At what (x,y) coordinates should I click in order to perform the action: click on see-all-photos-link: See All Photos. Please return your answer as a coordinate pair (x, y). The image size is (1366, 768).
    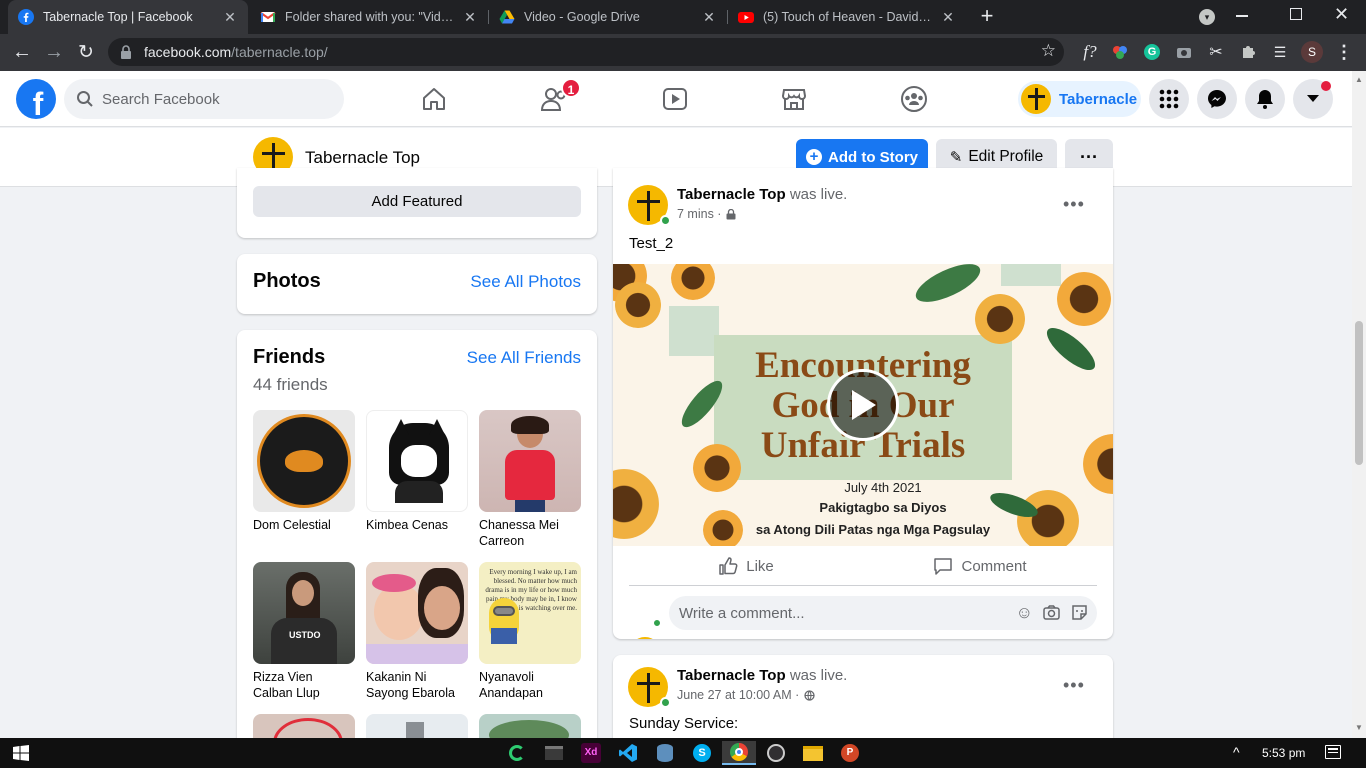
    Looking at the image, I should click on (525, 282).